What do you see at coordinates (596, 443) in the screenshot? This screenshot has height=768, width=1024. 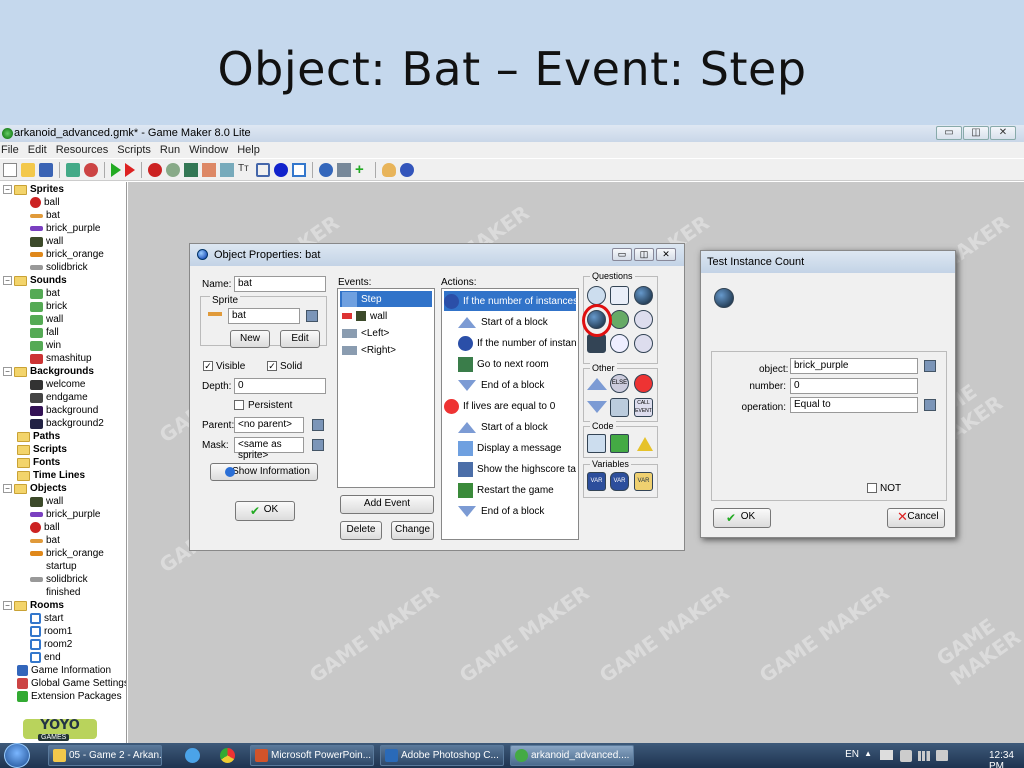 I see `execute-code-icon` at bounding box center [596, 443].